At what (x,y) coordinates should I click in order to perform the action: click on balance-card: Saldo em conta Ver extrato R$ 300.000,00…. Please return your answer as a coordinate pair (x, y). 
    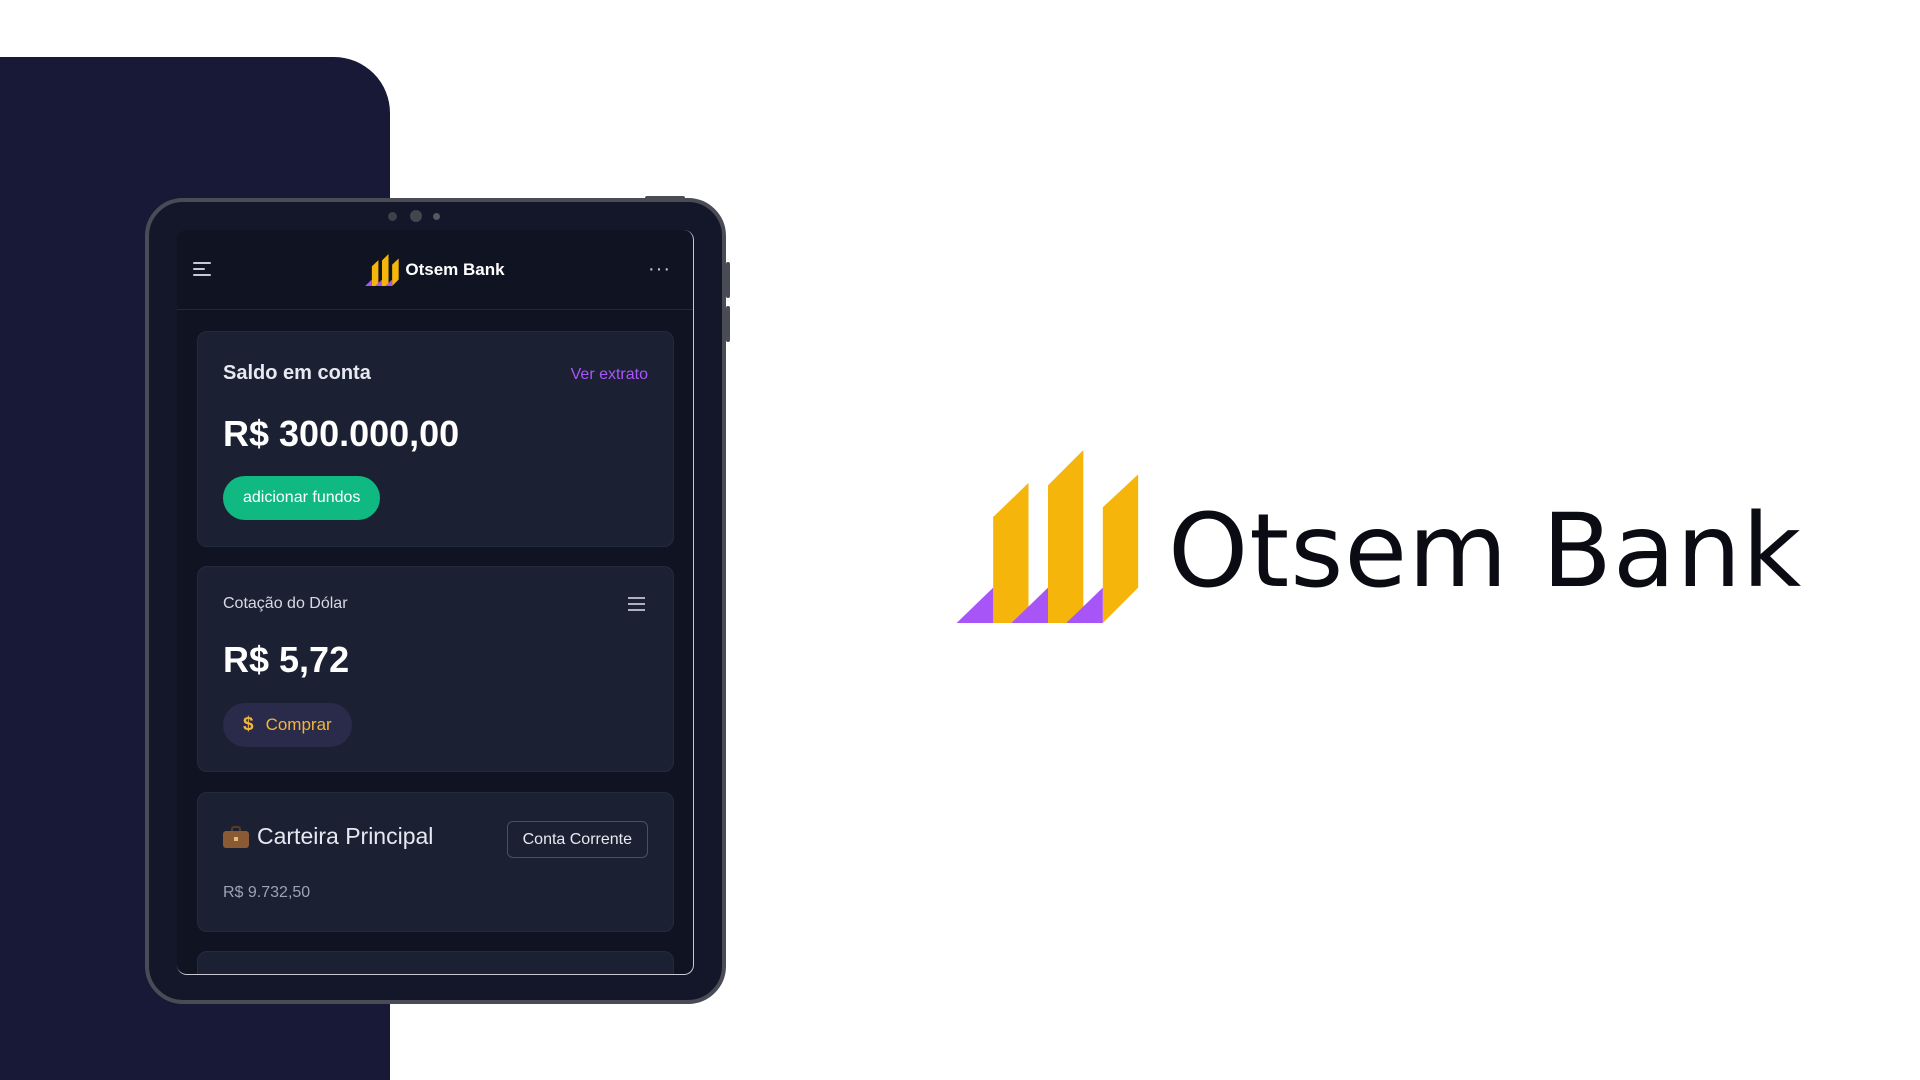
    Looking at the image, I should click on (435, 439).